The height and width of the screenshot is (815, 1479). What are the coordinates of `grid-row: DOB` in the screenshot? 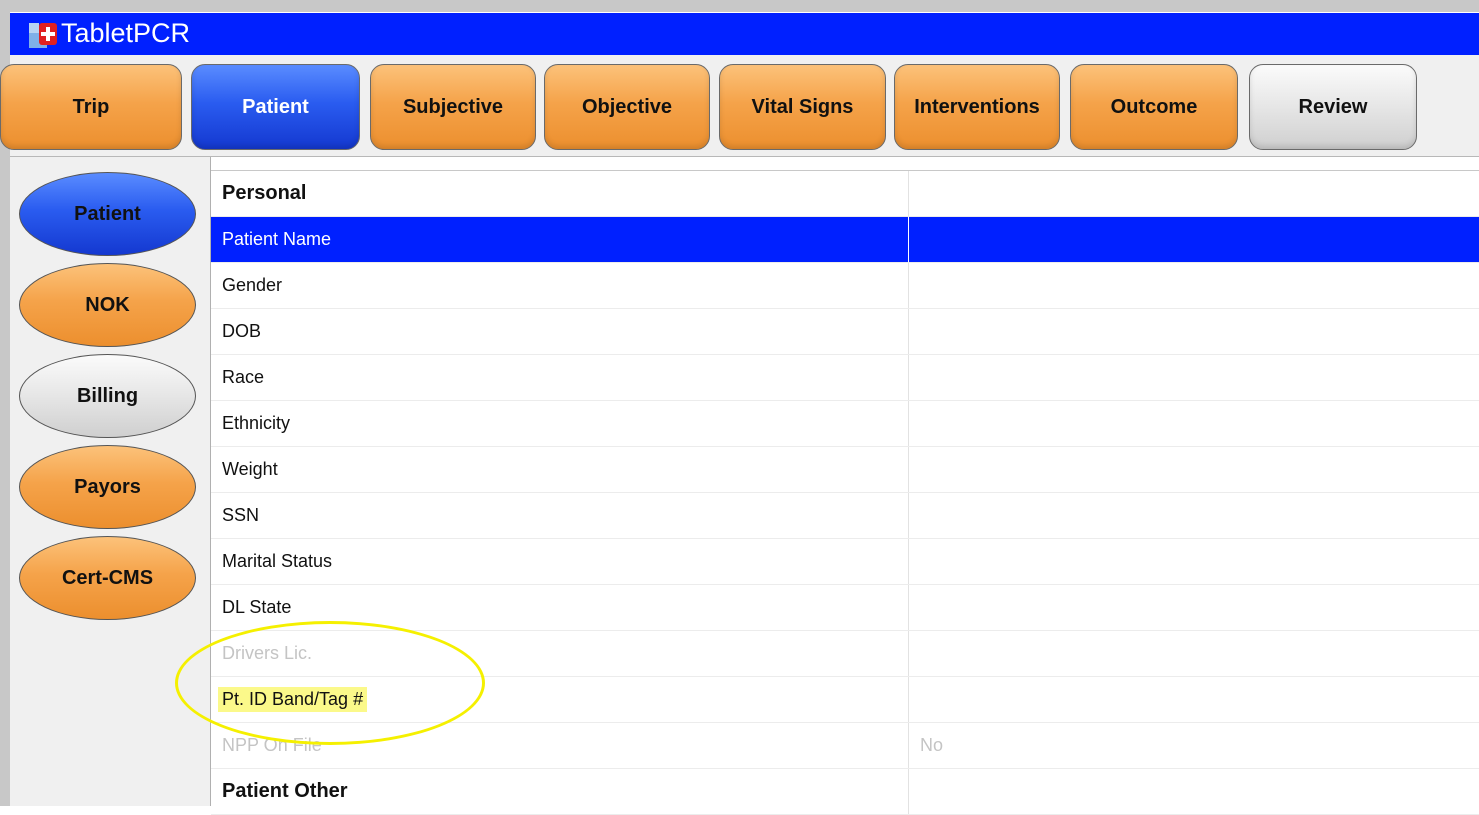 It's located at (845, 332).